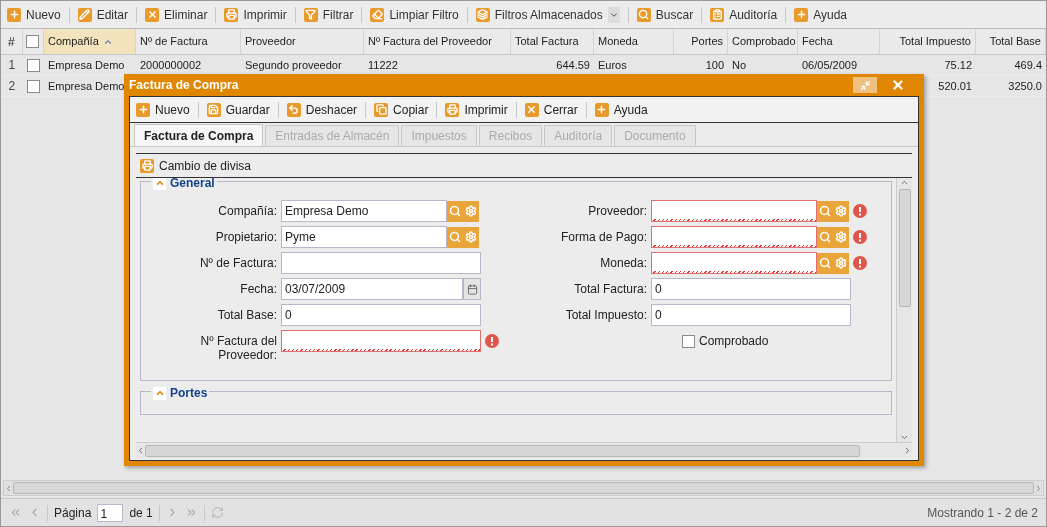 This screenshot has width=1047, height=527. What do you see at coordinates (928, 41) in the screenshot?
I see `column-header: Total Impuesto` at bounding box center [928, 41].